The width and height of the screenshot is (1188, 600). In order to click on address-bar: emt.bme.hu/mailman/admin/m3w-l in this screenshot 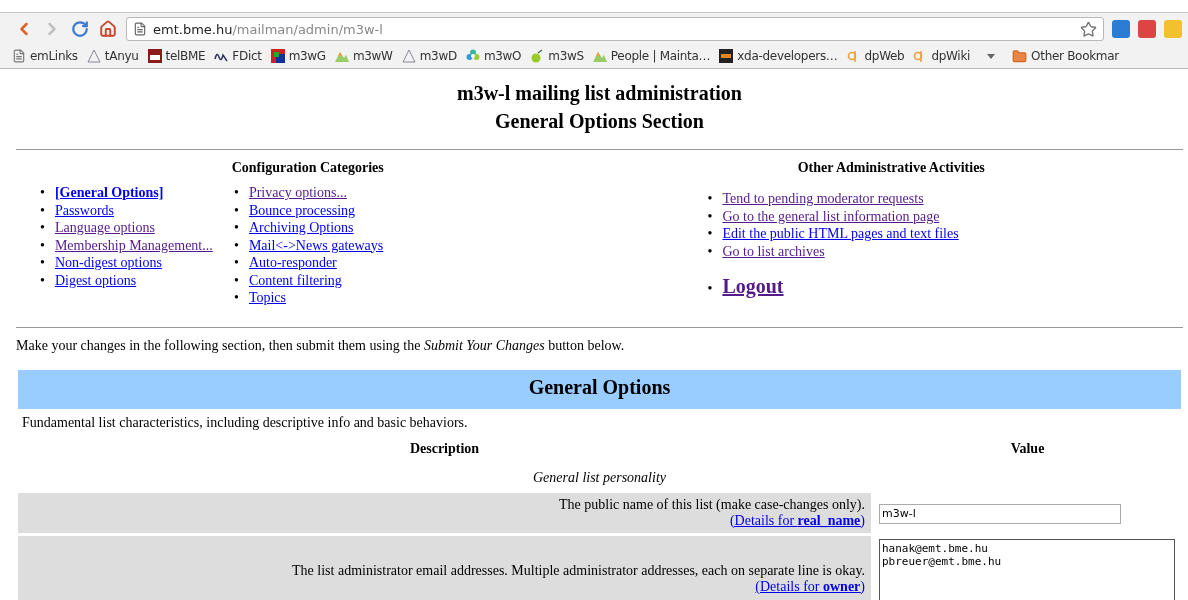, I will do `click(615, 29)`.